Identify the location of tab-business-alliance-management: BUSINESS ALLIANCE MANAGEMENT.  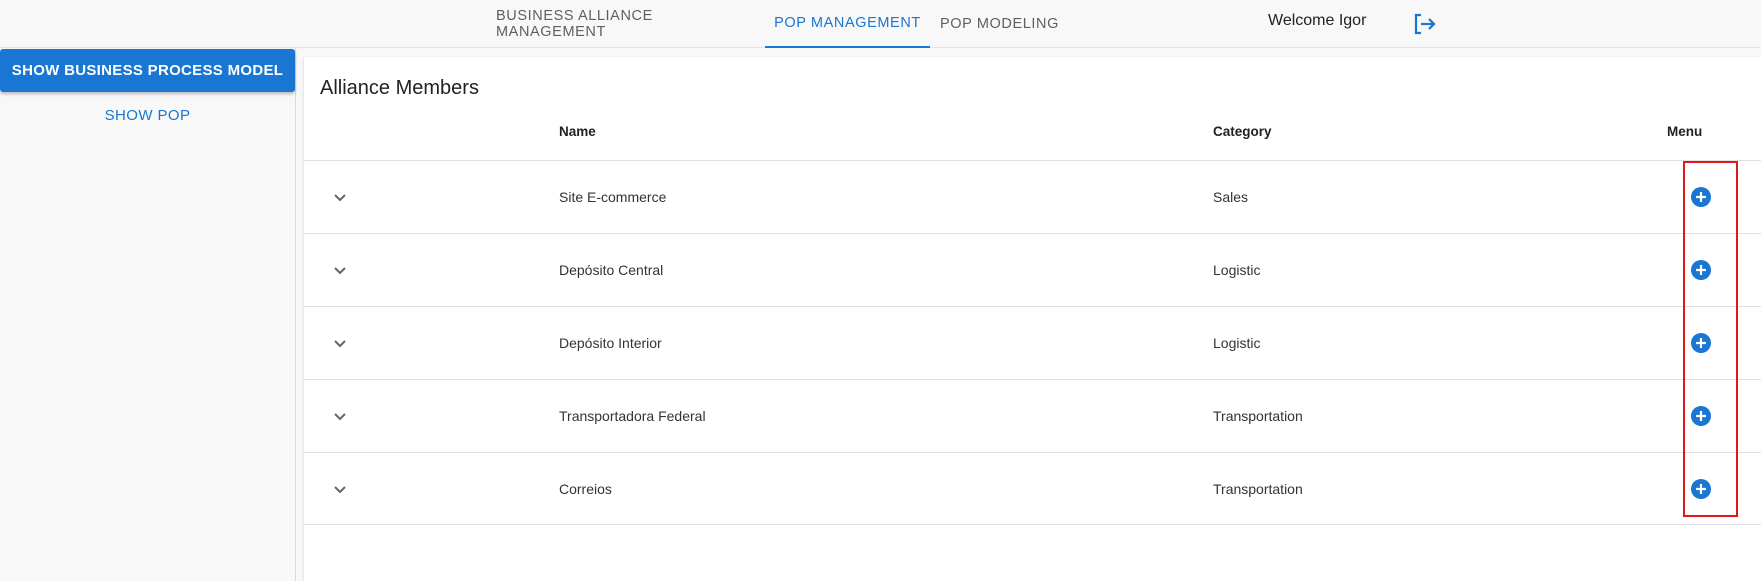
(626, 24).